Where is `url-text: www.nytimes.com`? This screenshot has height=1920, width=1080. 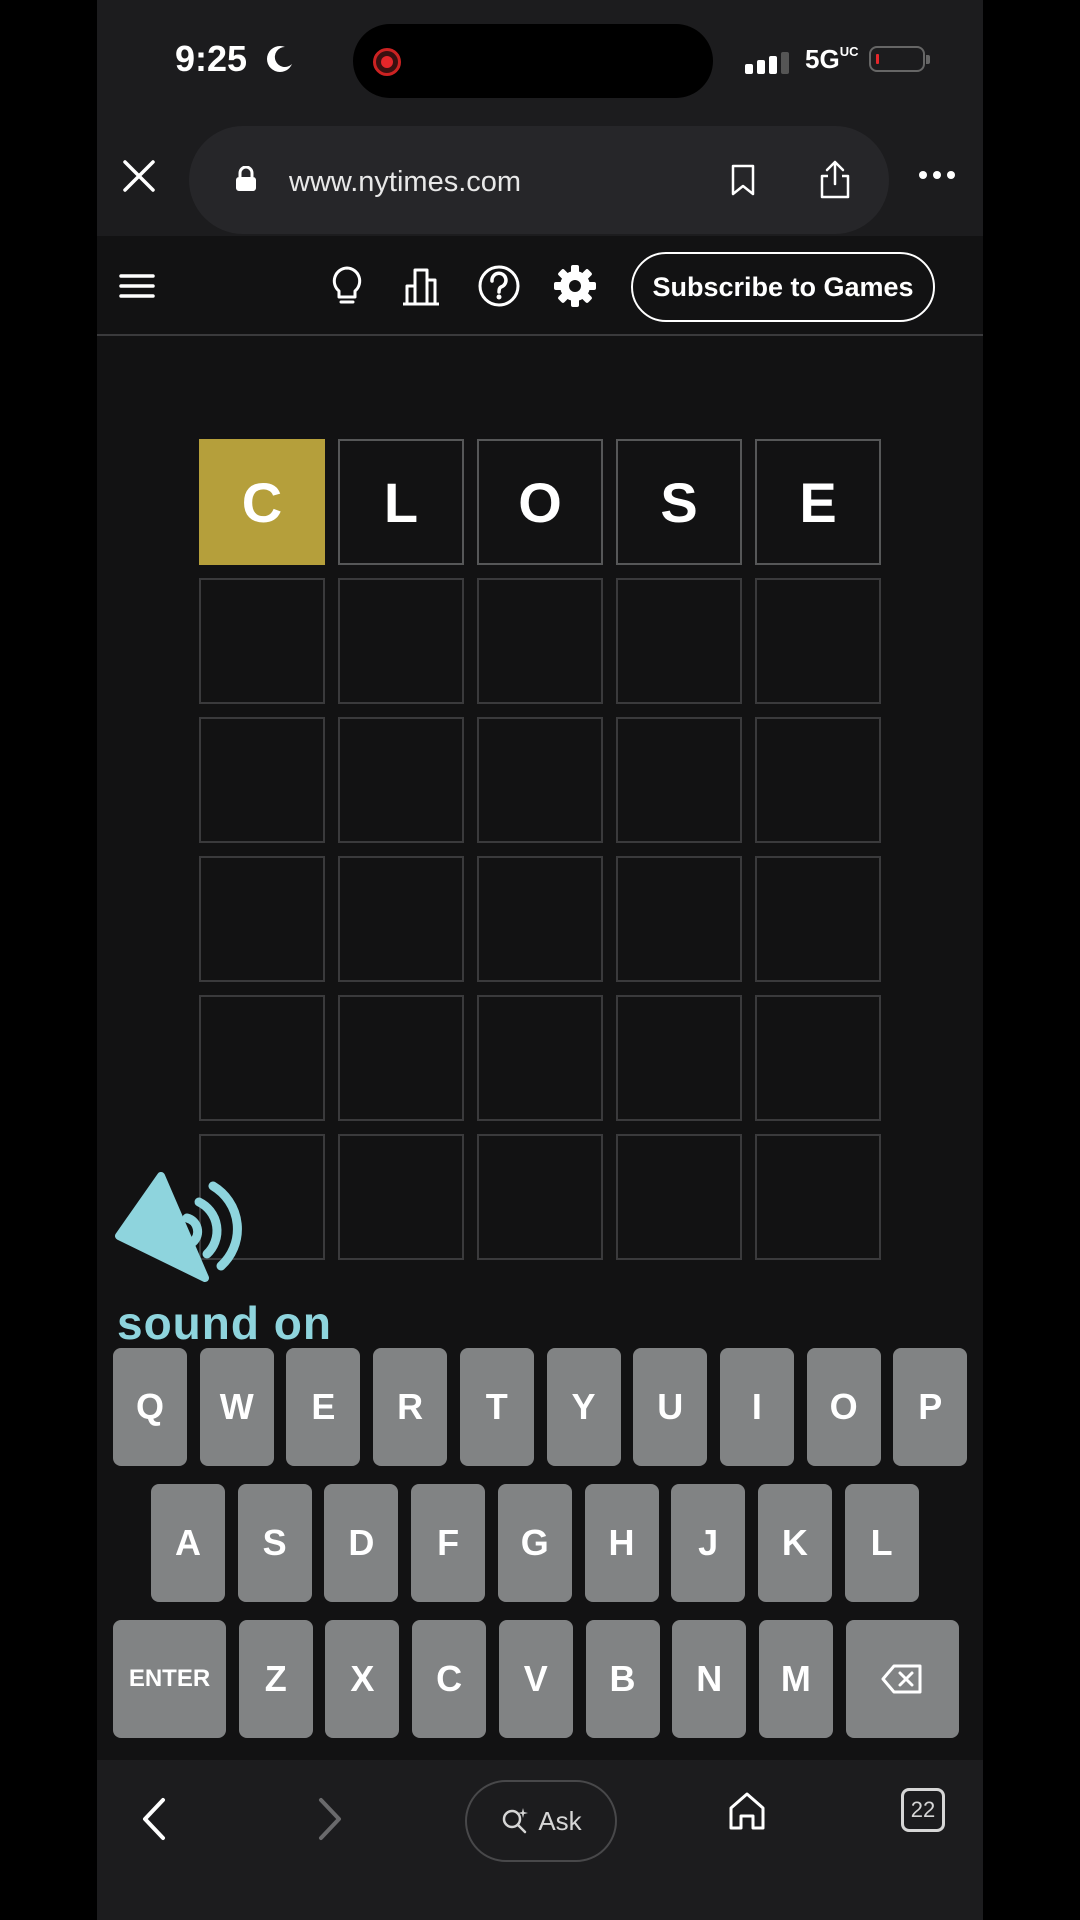
url-text: www.nytimes.com is located at coordinates (405, 182).